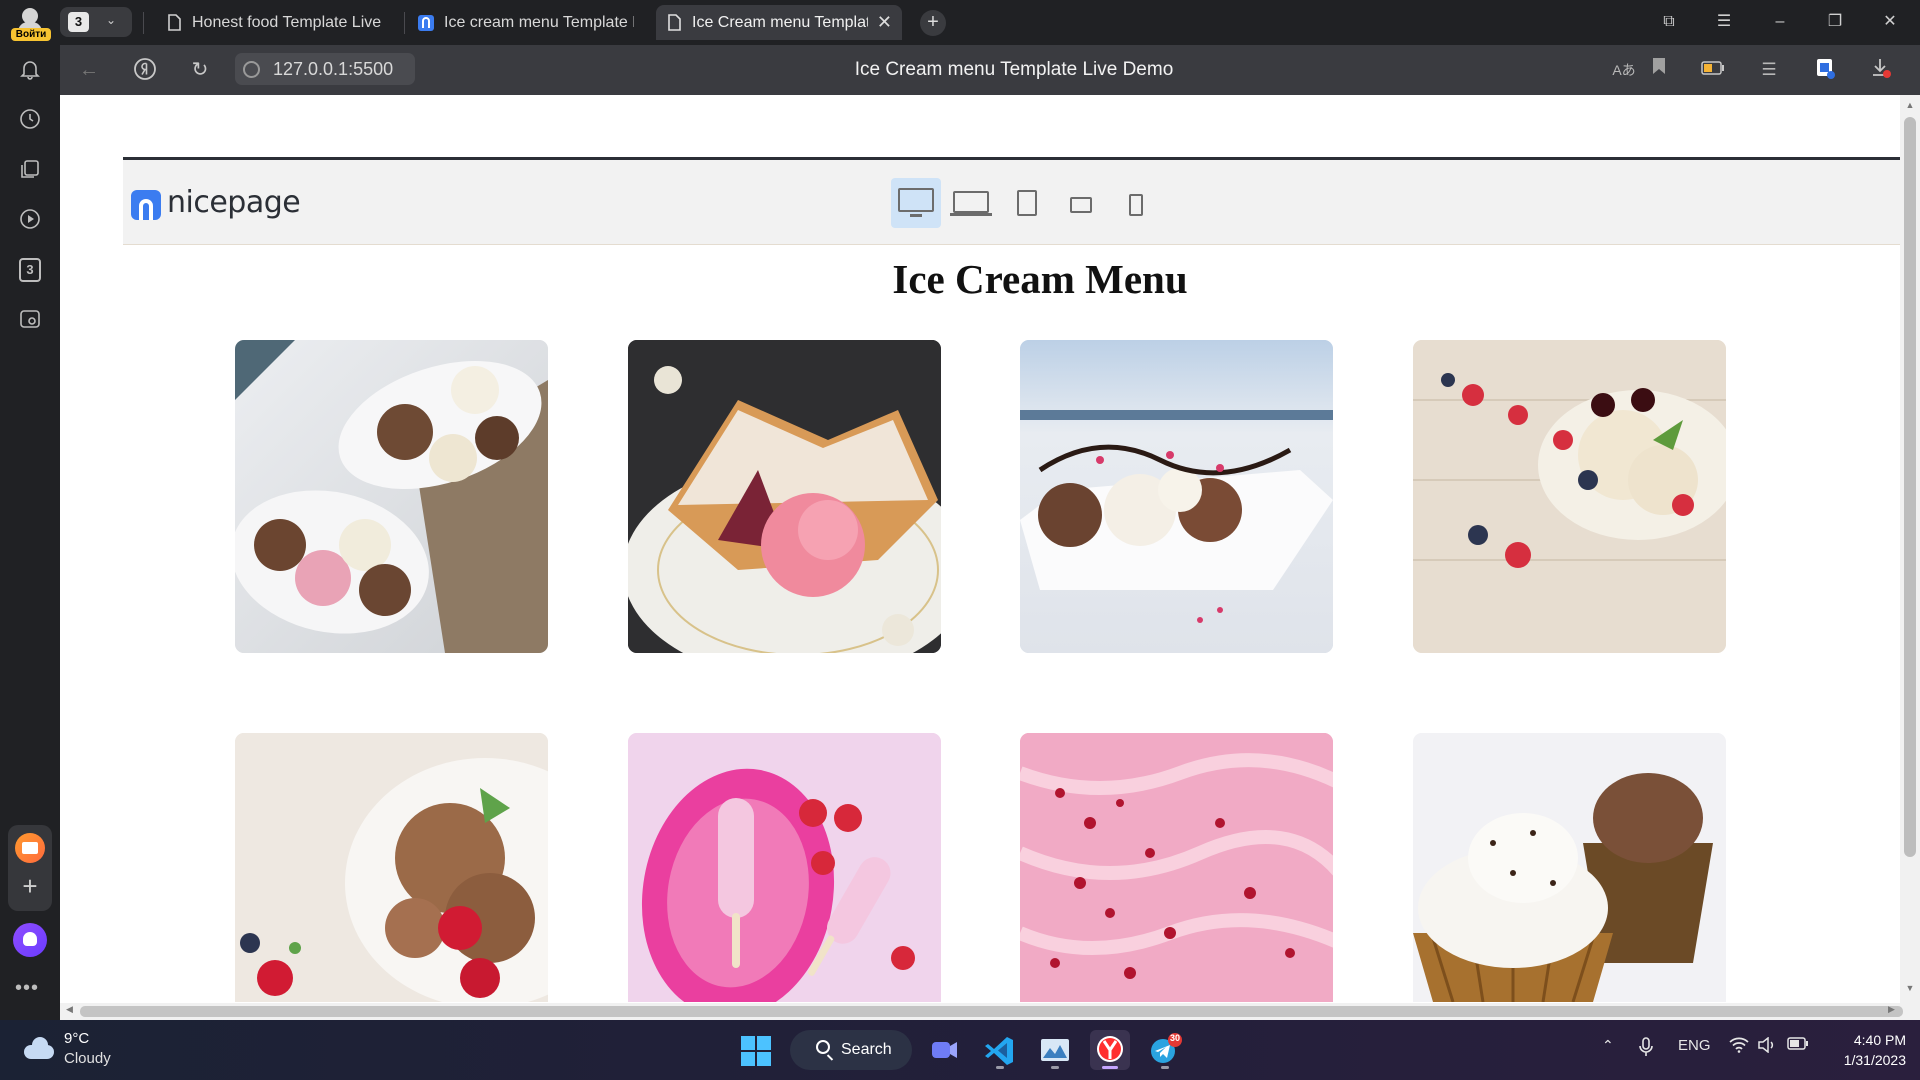 Image resolution: width=1920 pixels, height=1080 pixels. Describe the element at coordinates (278, 22) in the screenshot. I see `tab-honest-food: Honest food Template Live Demo` at that location.